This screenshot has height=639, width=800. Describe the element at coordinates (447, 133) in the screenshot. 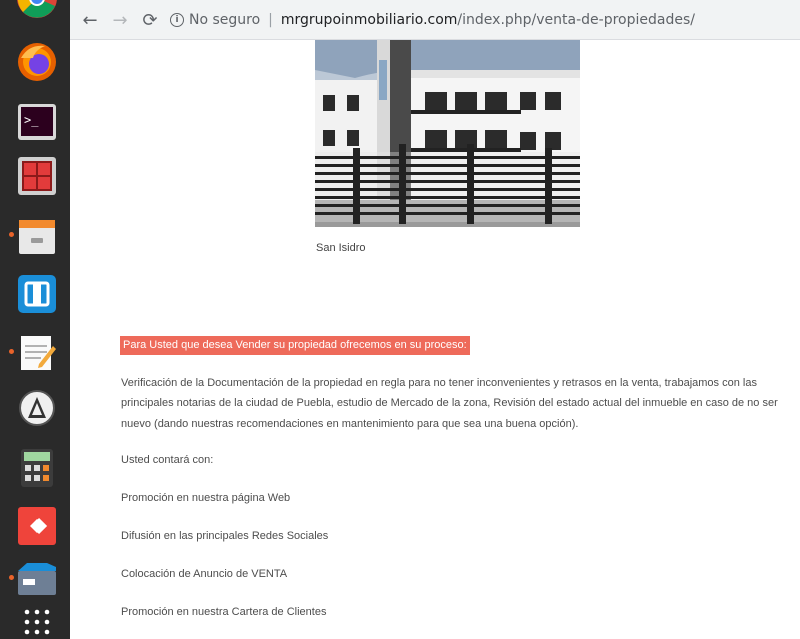

I see `property-photo` at that location.